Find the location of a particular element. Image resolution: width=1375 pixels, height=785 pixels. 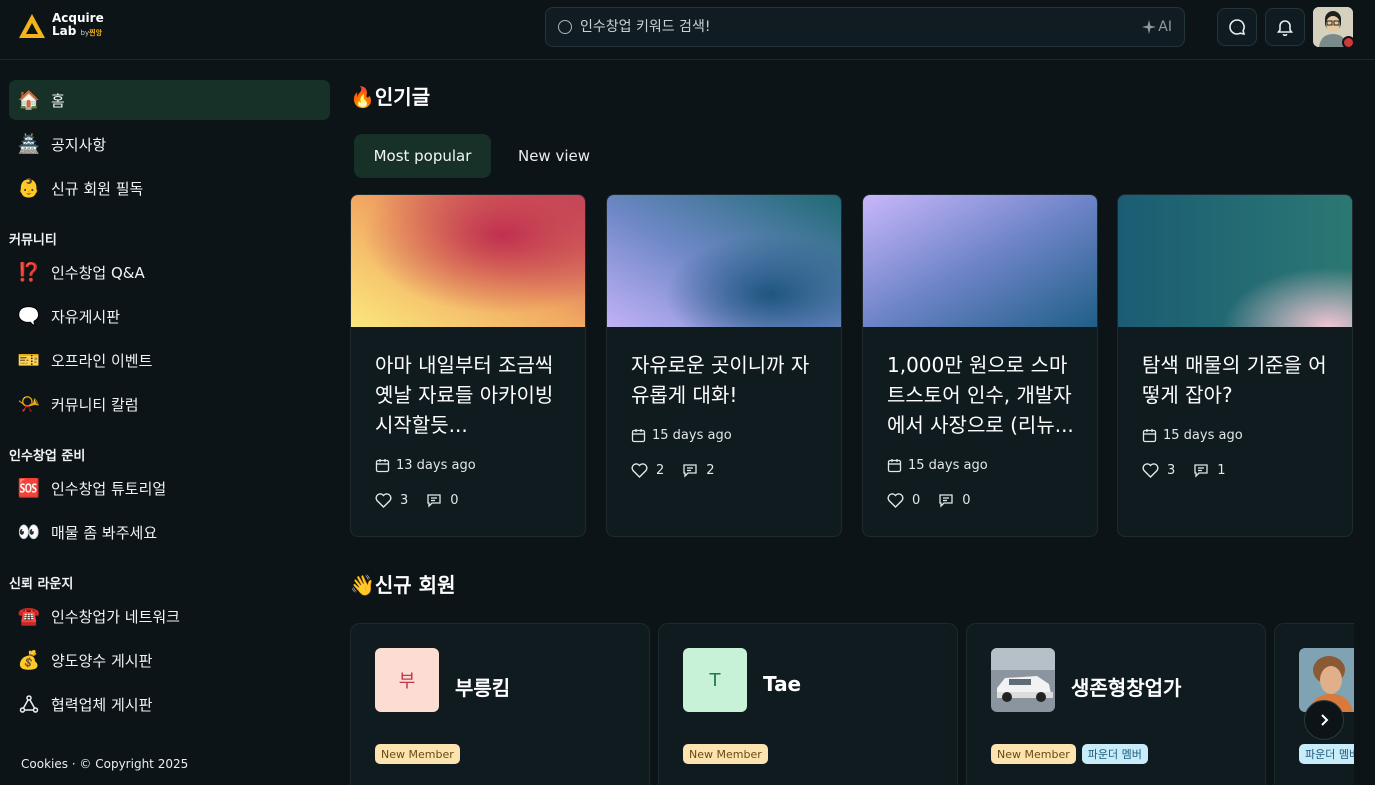

sidebar-item-label: 양도양수 게시판 is located at coordinates (102, 660).